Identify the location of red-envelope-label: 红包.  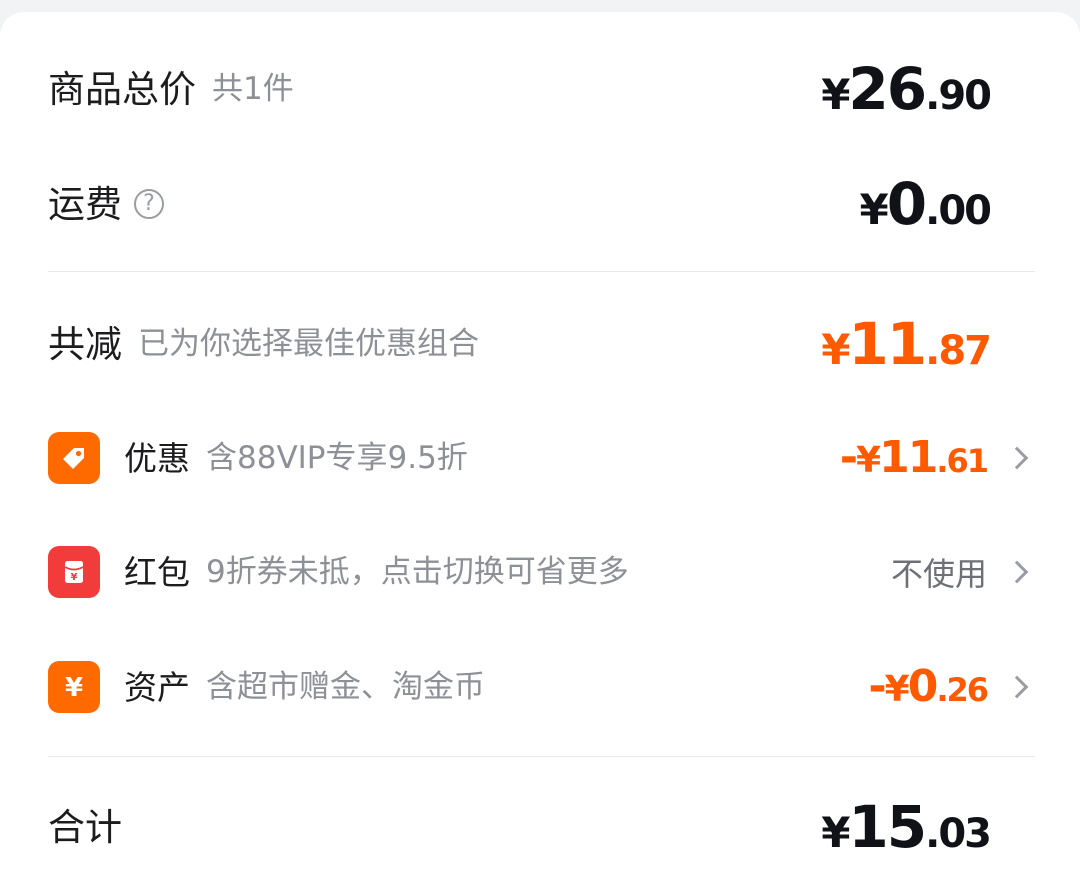
(157, 572).